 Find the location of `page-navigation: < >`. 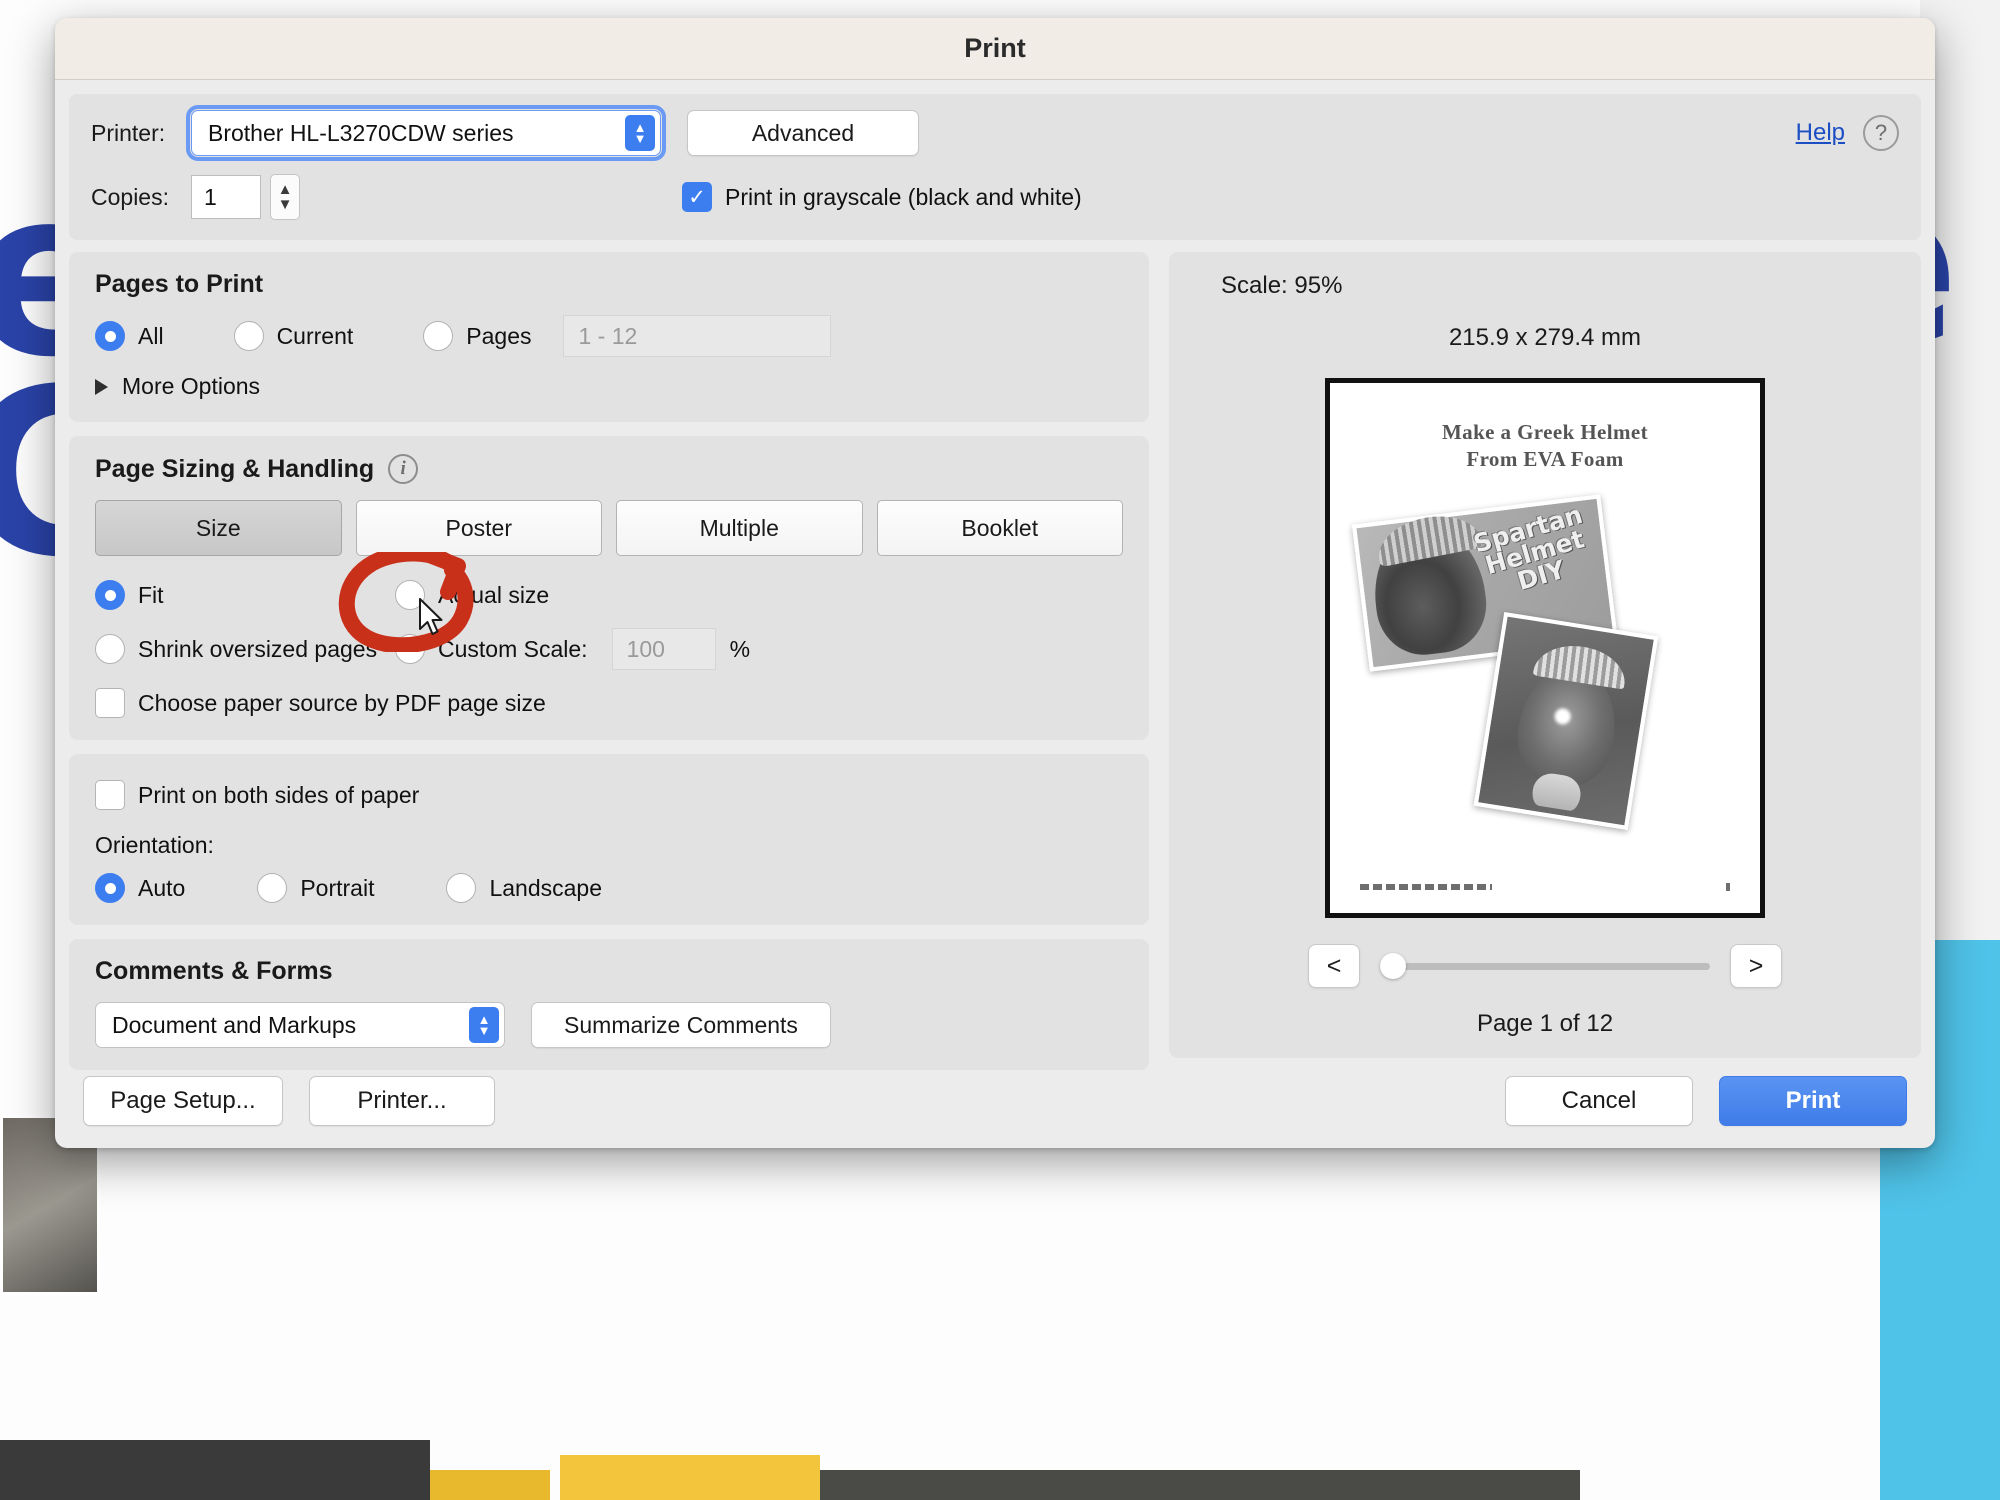

page-navigation: < > is located at coordinates (1545, 966).